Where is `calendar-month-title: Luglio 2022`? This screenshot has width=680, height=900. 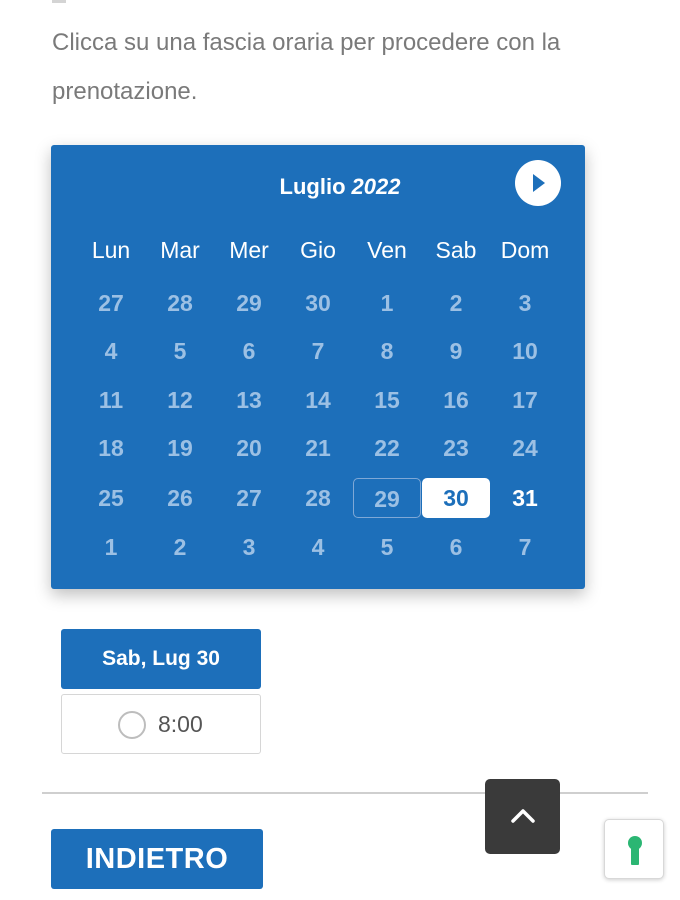
calendar-month-title: Luglio 2022 is located at coordinates (340, 187).